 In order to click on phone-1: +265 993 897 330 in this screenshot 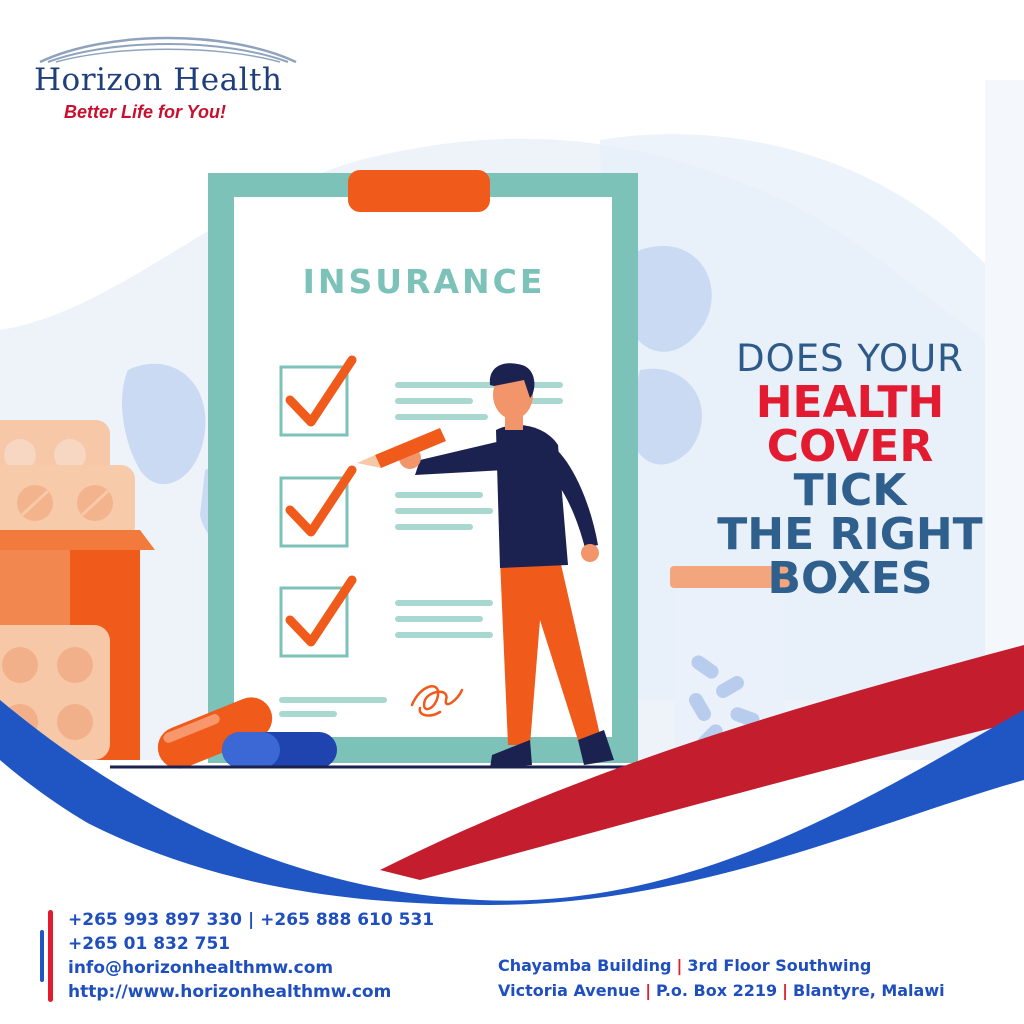, I will do `click(155, 920)`.